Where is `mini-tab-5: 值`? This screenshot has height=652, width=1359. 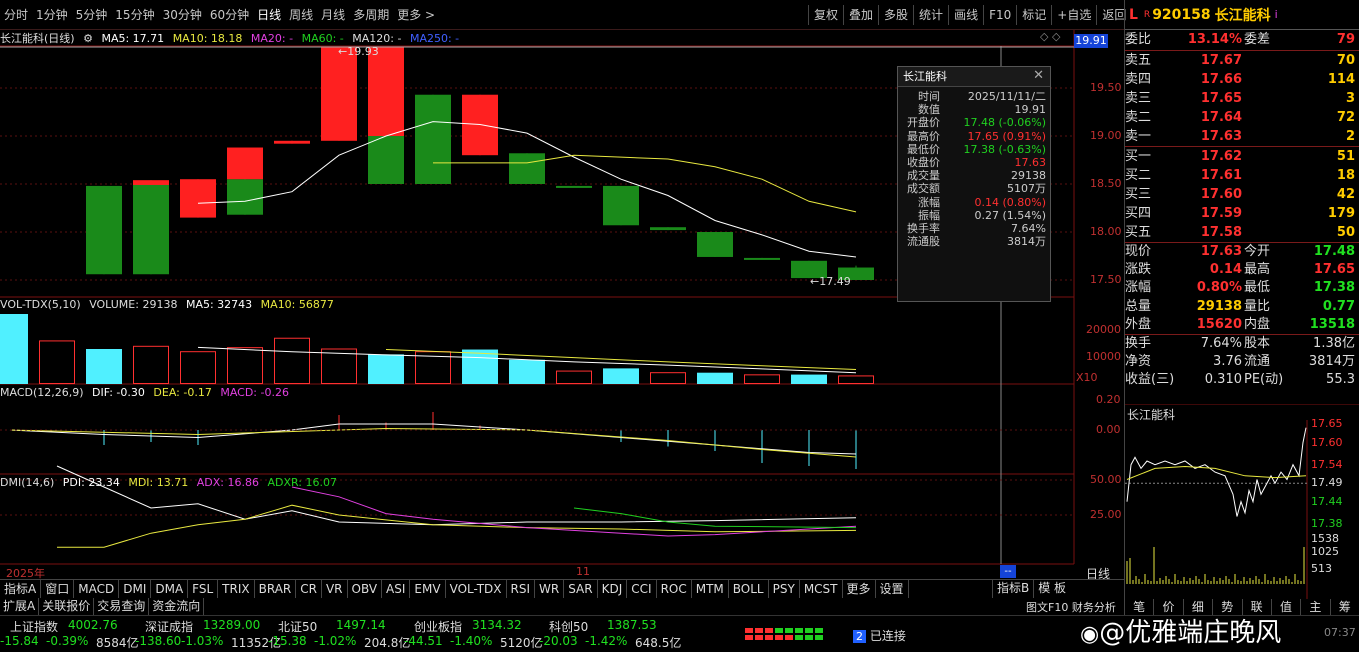
mini-tab-5: 值 is located at coordinates (1287, 607).